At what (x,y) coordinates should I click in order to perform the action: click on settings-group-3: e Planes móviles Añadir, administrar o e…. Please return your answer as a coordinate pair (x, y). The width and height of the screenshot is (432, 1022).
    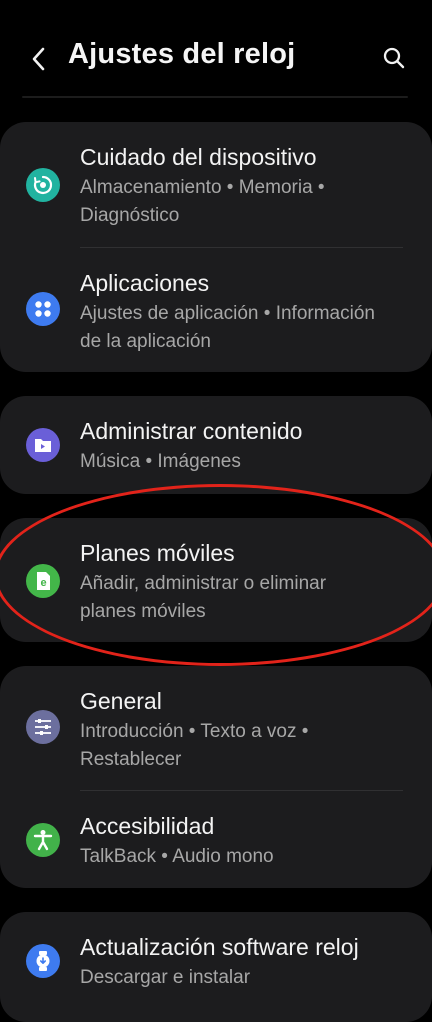
    Looking at the image, I should click on (216, 580).